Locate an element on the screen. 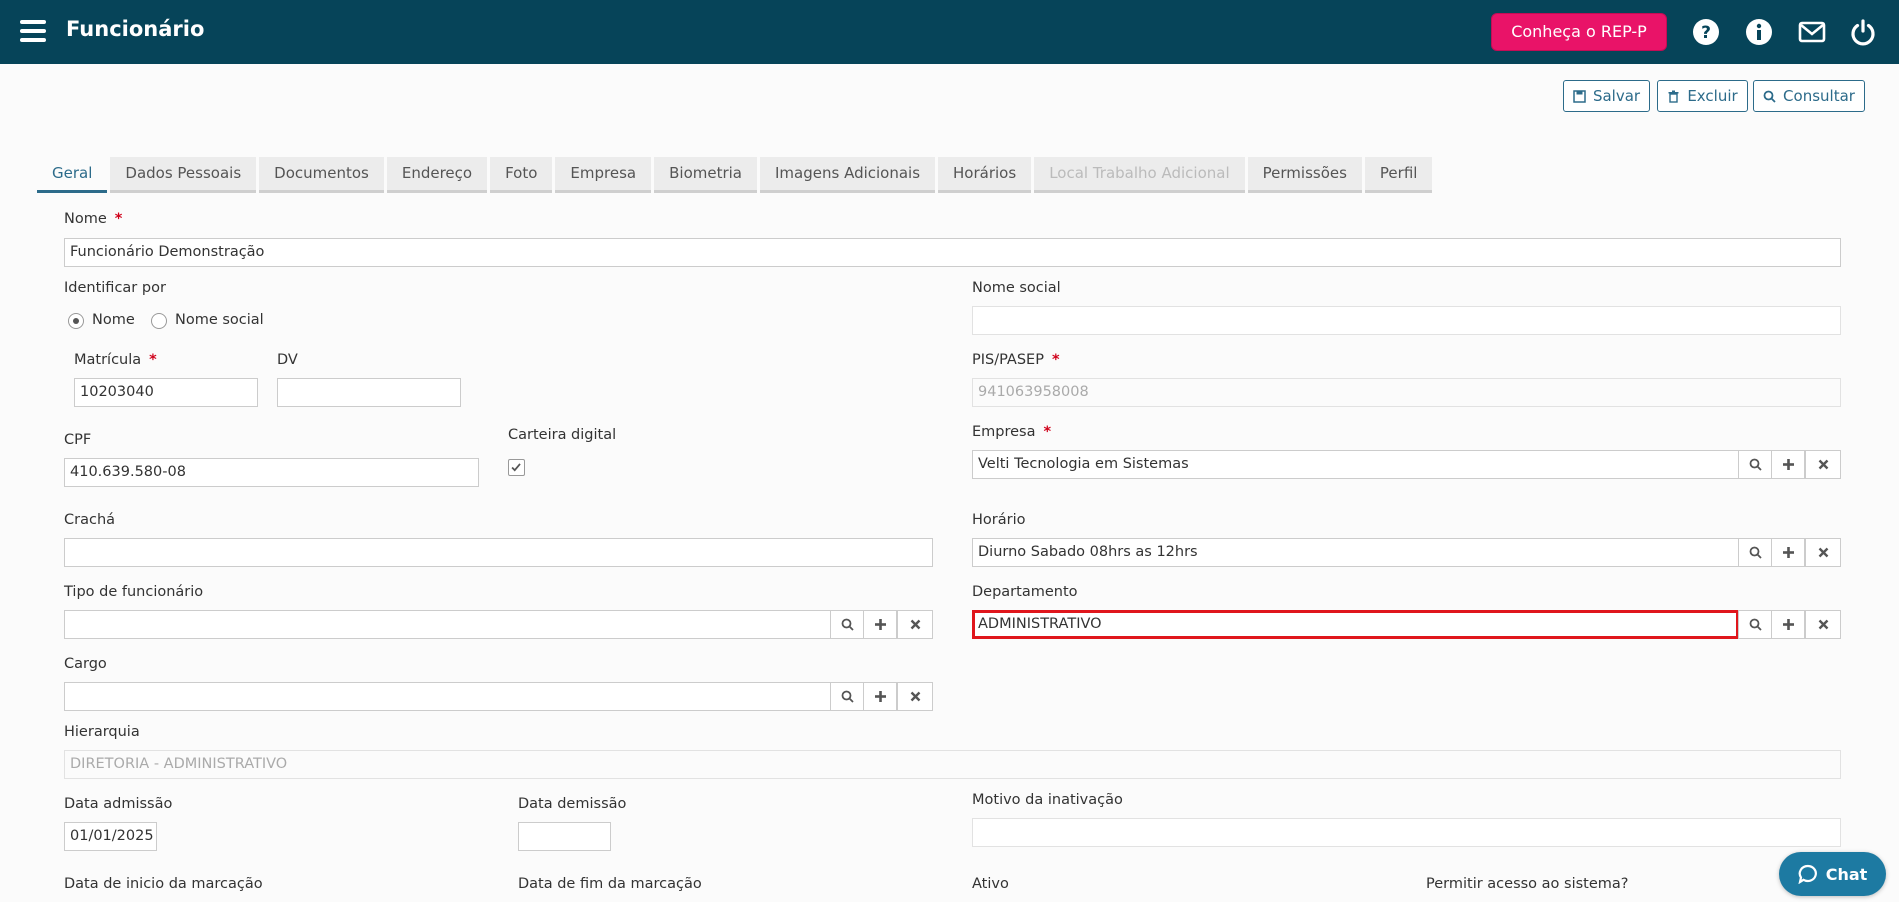 Image resolution: width=1899 pixels, height=902 pixels. acesso-sistema-label: Permitir acesso ao sistema? is located at coordinates (1527, 884).